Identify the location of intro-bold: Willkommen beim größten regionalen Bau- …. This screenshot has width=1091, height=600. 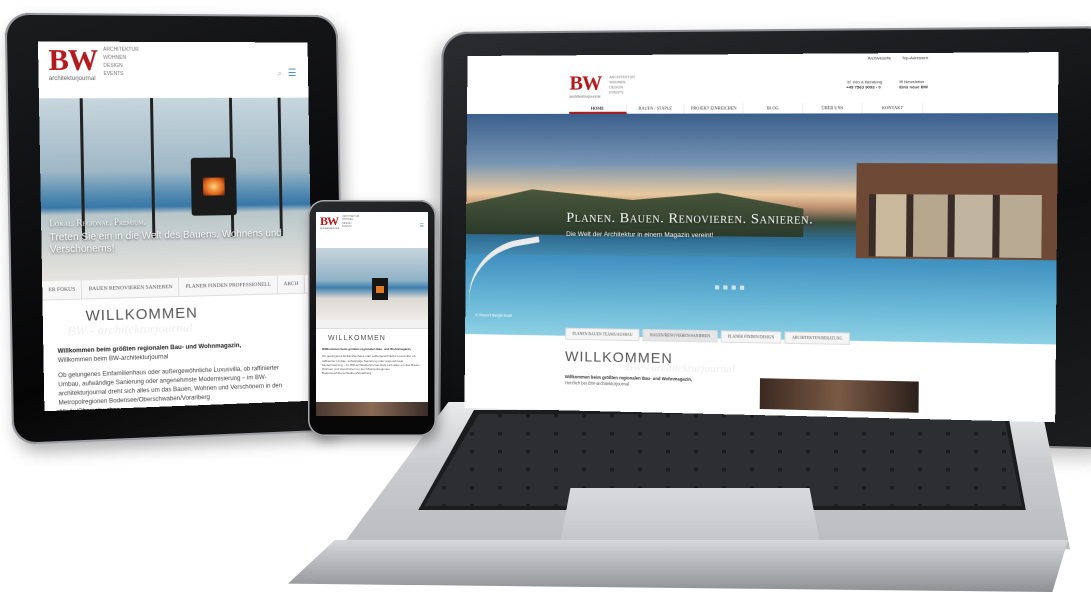
(367, 349).